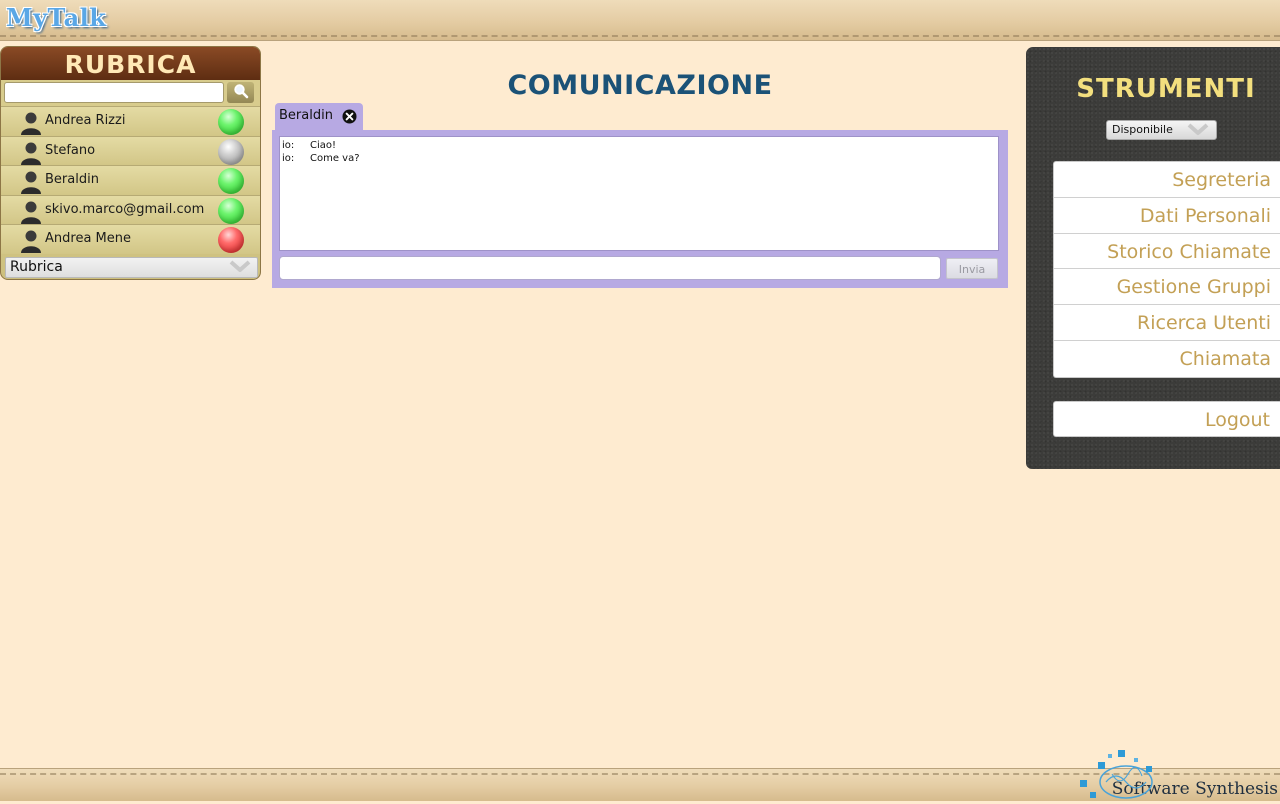 The width and height of the screenshot is (1280, 804). What do you see at coordinates (130, 150) in the screenshot?
I see `contact-row: Stefano` at bounding box center [130, 150].